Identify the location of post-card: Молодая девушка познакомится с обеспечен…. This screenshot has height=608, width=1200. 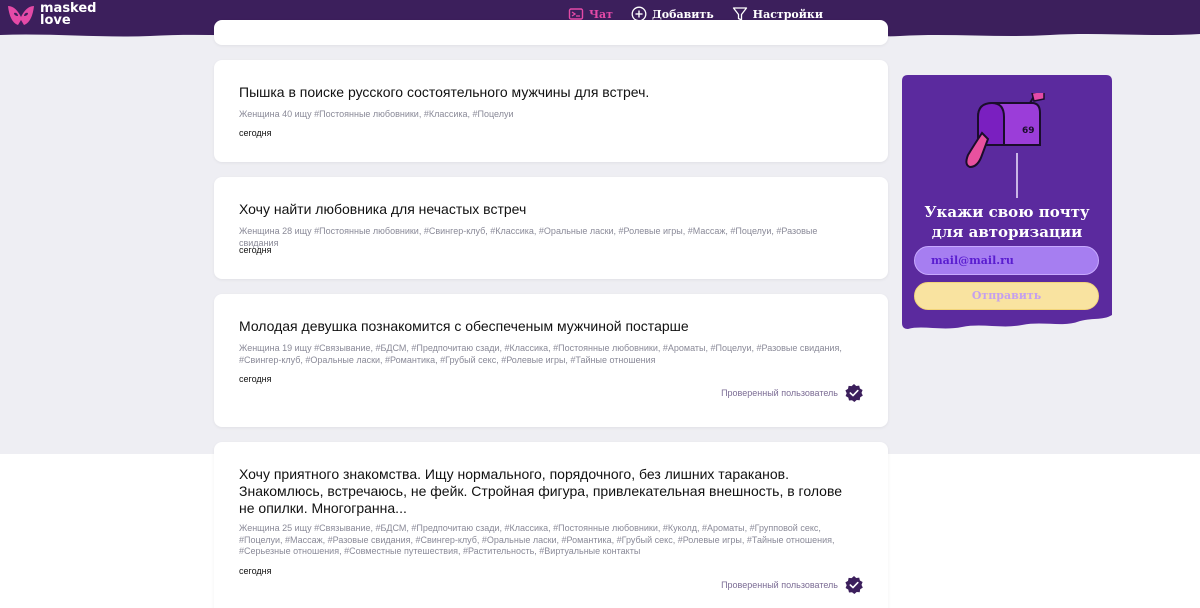
(551, 360).